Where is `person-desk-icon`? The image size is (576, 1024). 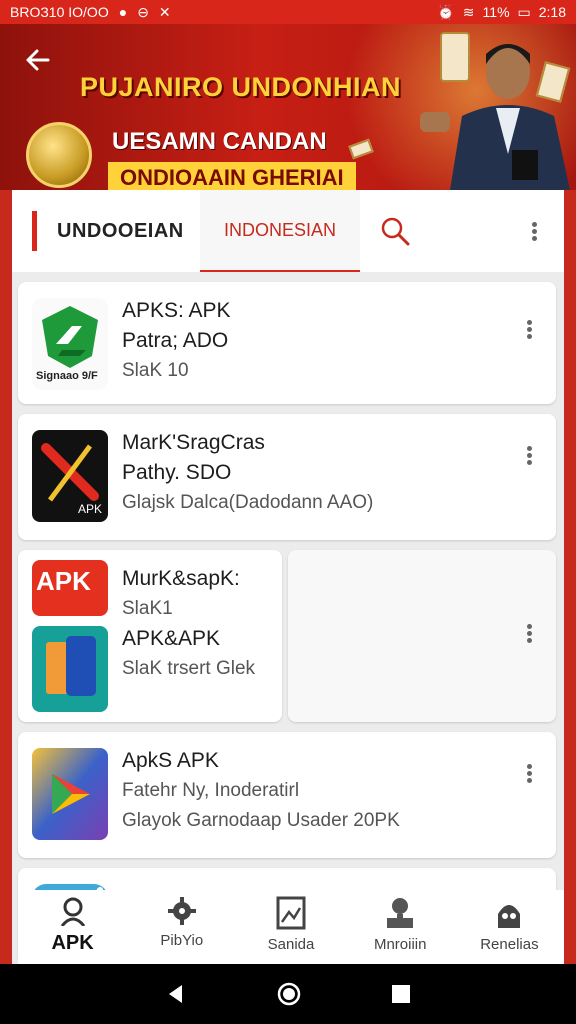 person-desk-icon is located at coordinates (400, 913).